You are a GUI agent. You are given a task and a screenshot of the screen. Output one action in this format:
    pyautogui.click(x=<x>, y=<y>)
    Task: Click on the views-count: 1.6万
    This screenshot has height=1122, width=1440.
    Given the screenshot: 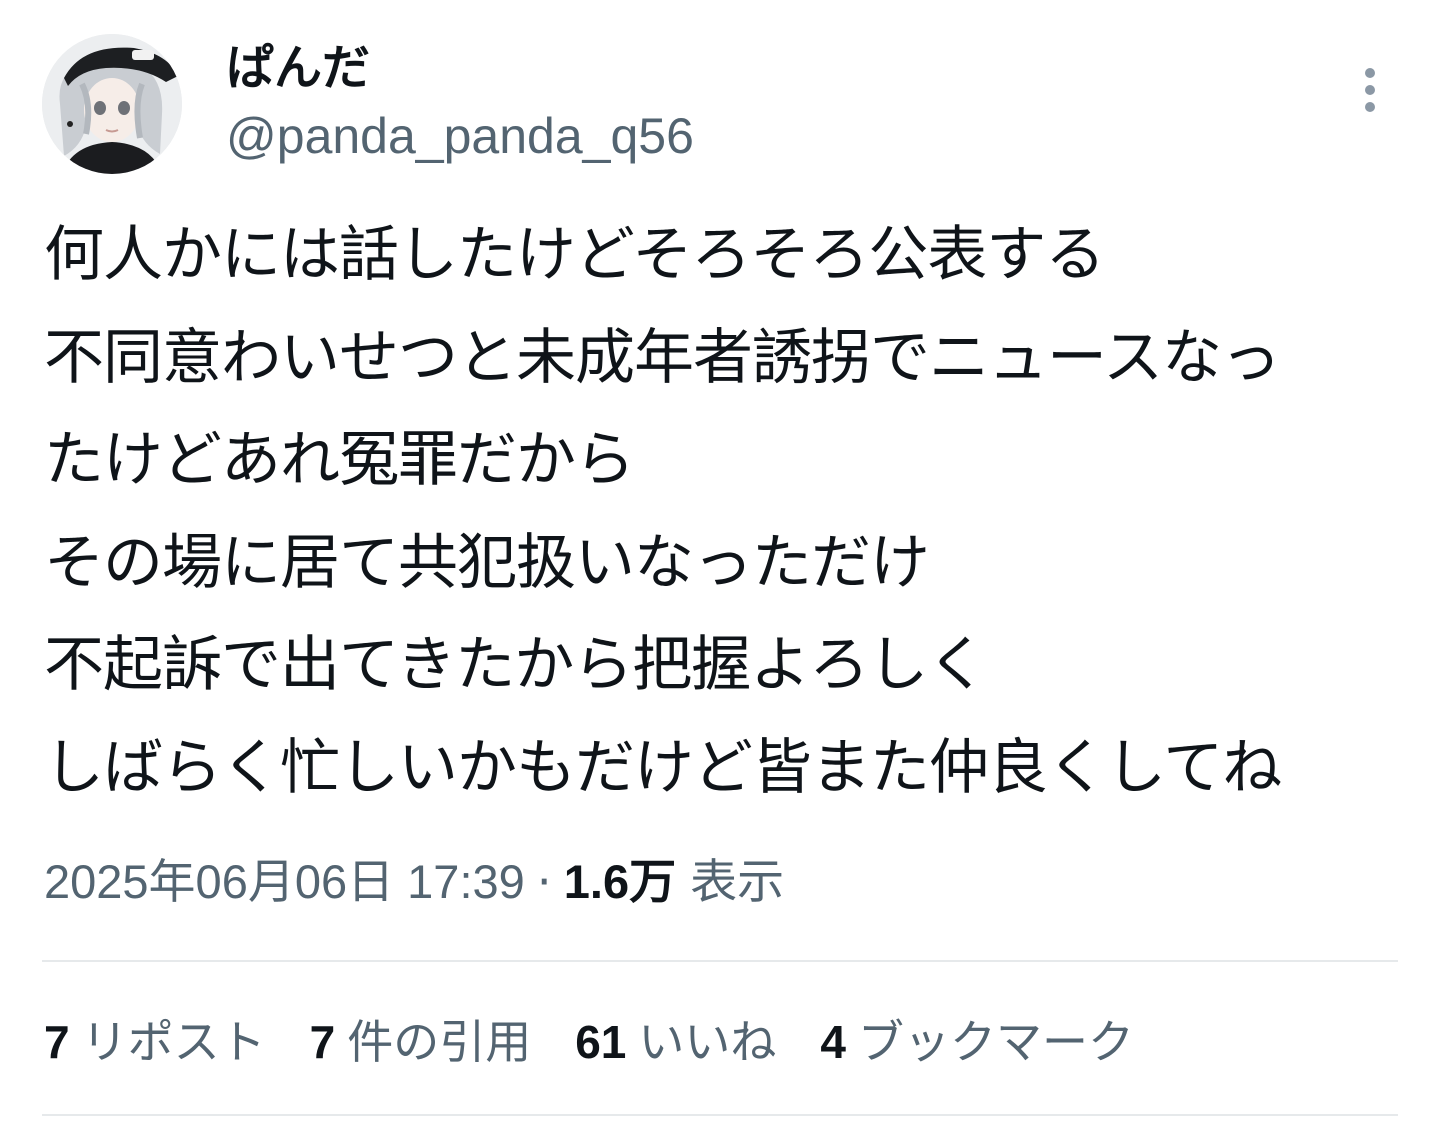 What is the action you would take?
    pyautogui.click(x=620, y=881)
    